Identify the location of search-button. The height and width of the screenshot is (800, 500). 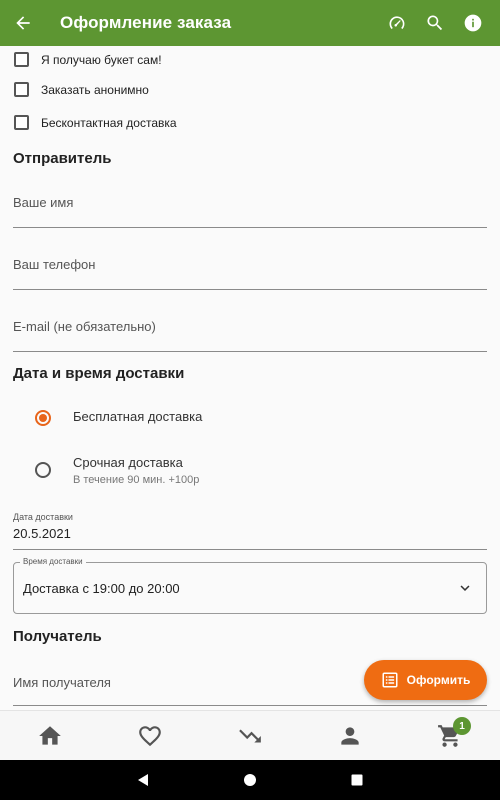
(435, 23).